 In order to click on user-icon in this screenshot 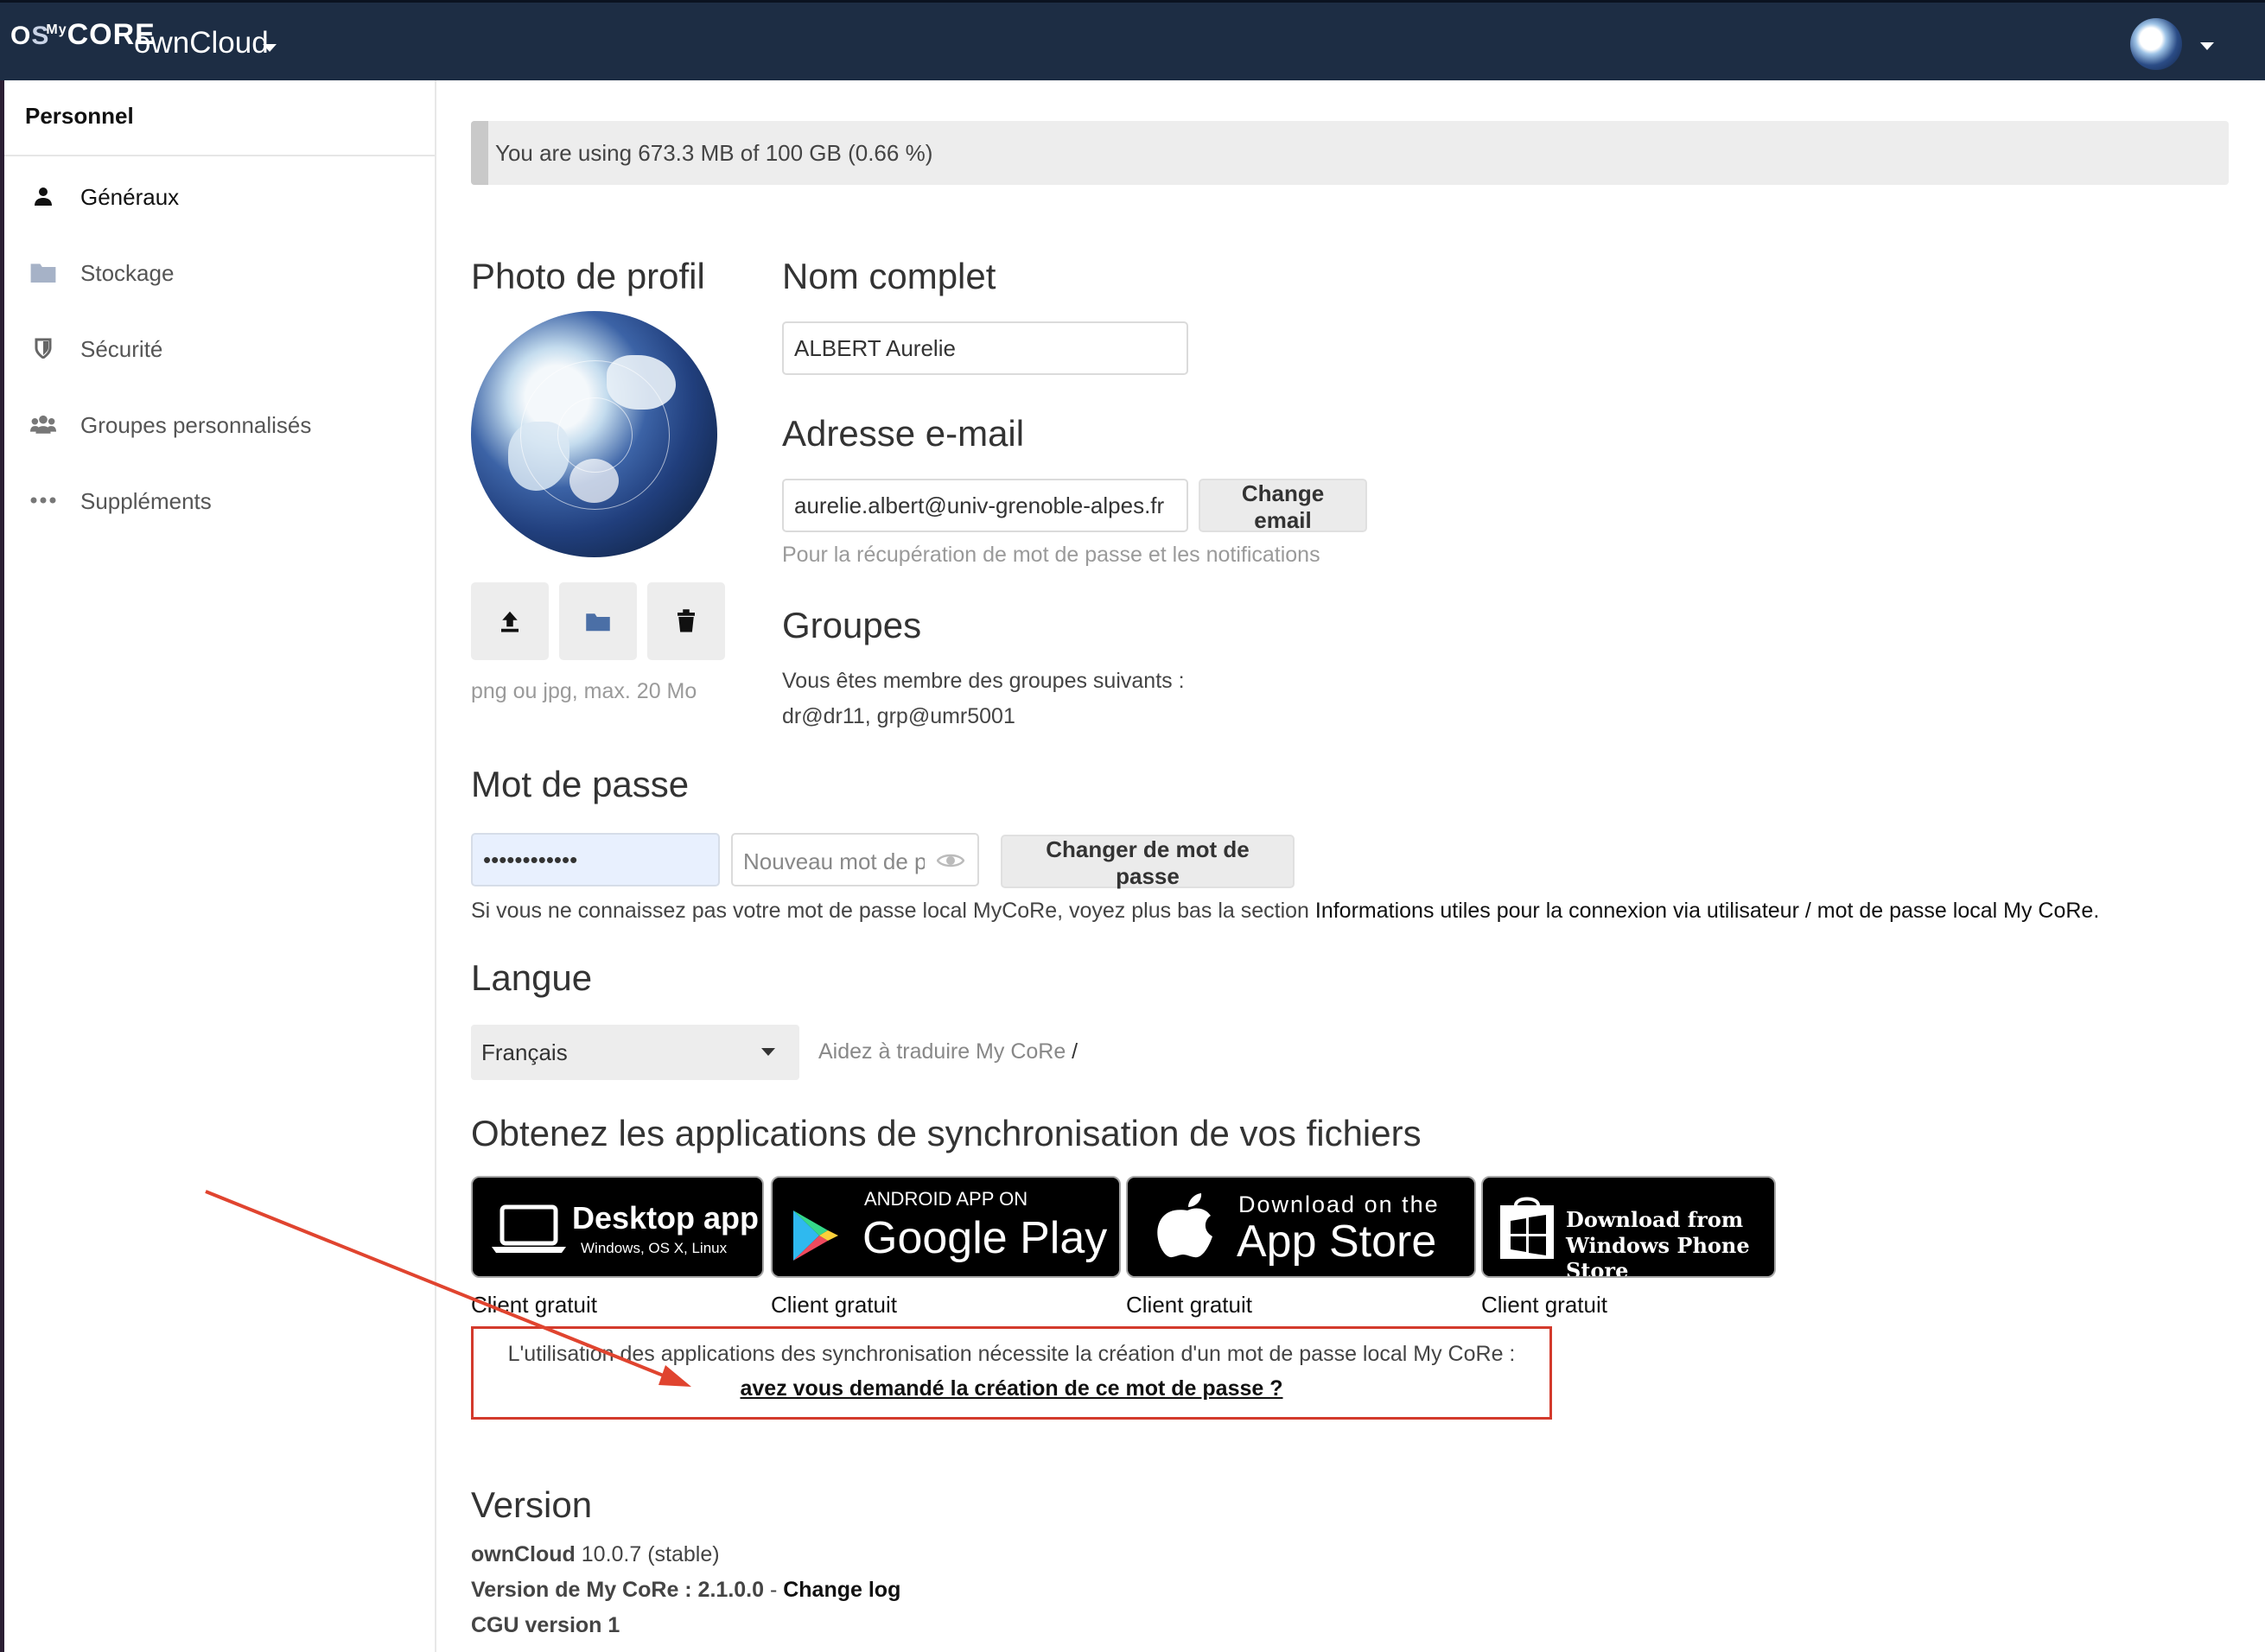, I will do `click(43, 197)`.